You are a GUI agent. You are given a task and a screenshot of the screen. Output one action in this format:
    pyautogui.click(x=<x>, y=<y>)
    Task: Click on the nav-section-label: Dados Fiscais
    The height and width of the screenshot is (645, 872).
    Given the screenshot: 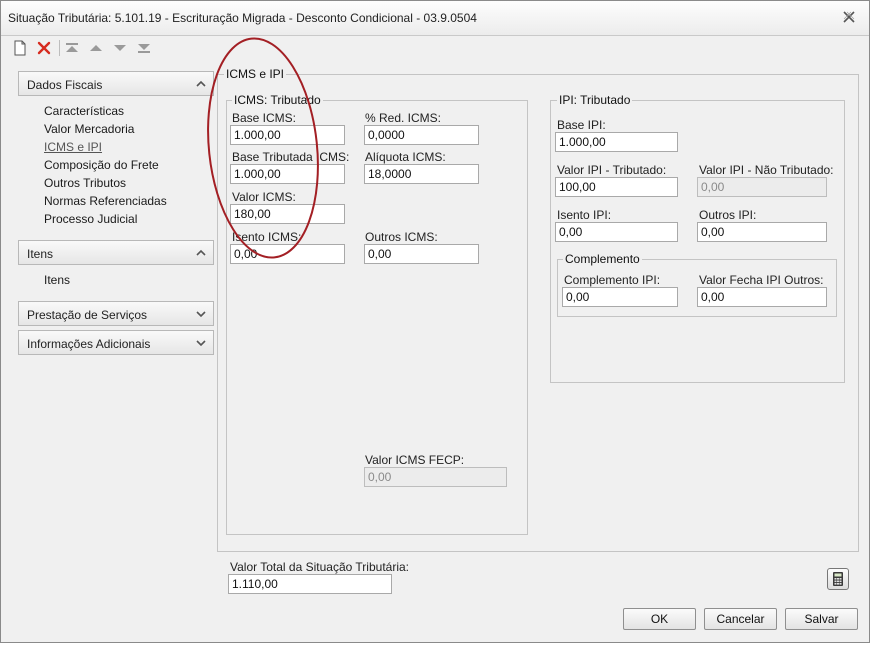 What is the action you would take?
    pyautogui.click(x=65, y=85)
    